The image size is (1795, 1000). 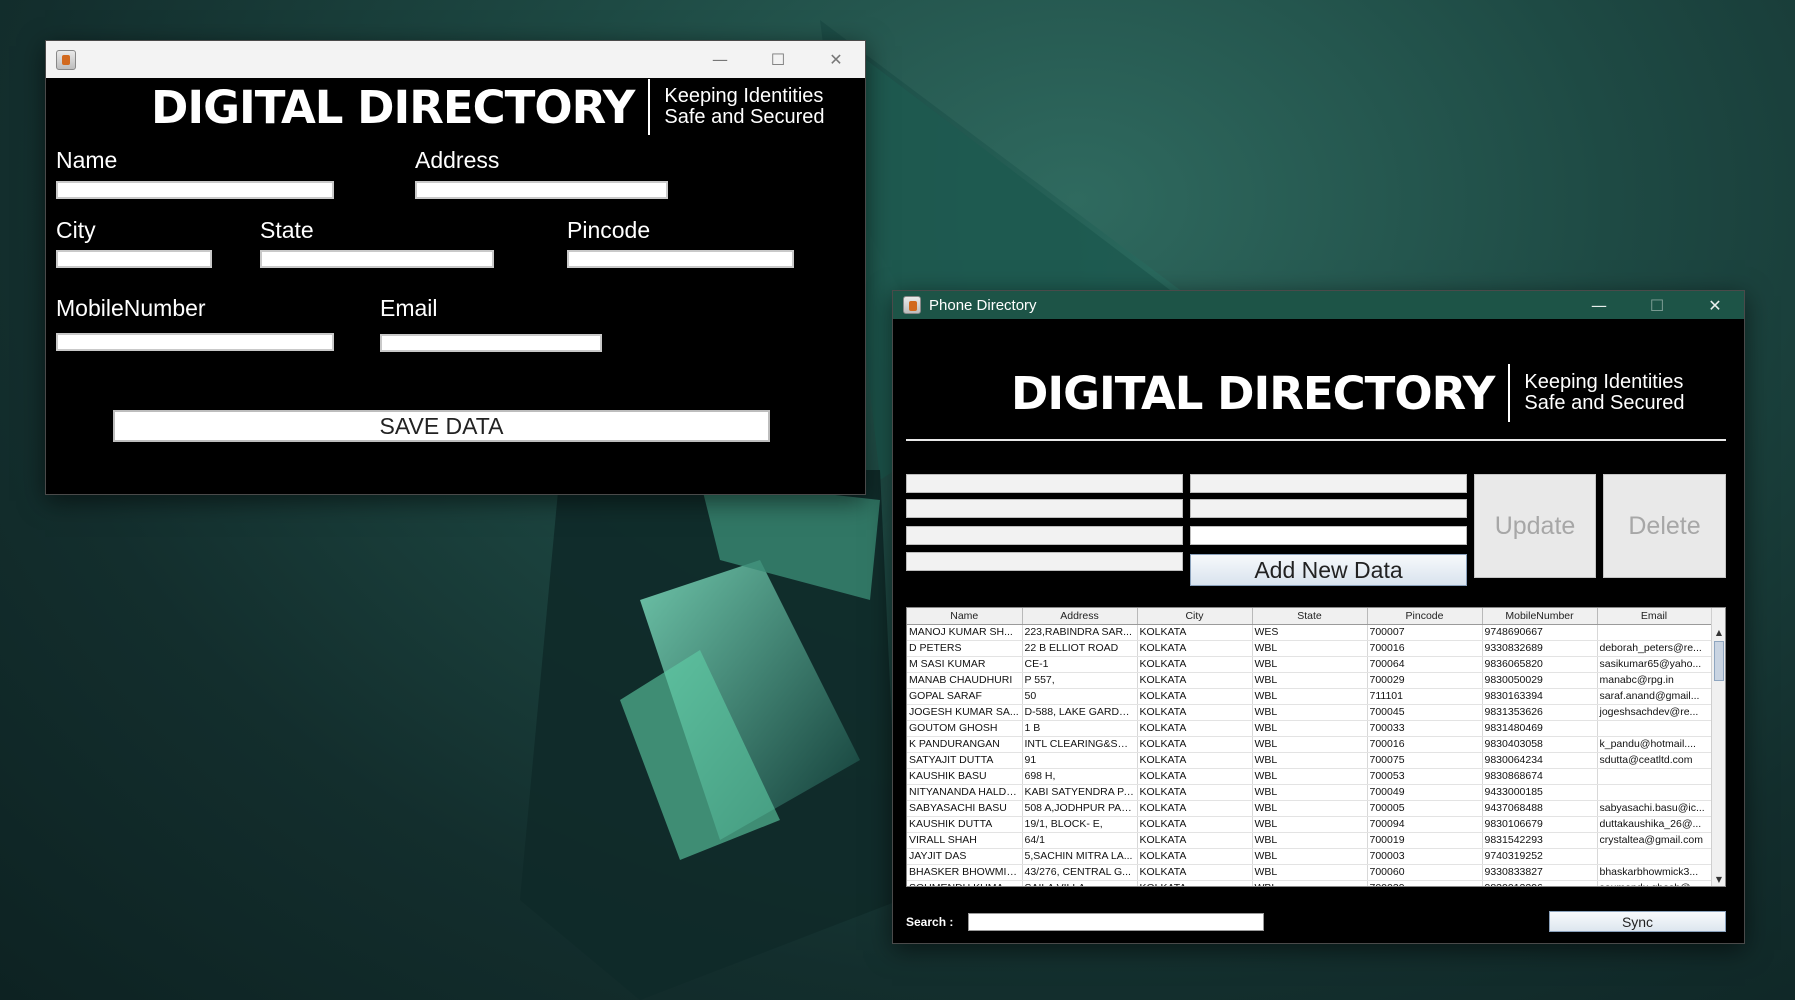 I want to click on column-header-state: State, so click(x=1310, y=616).